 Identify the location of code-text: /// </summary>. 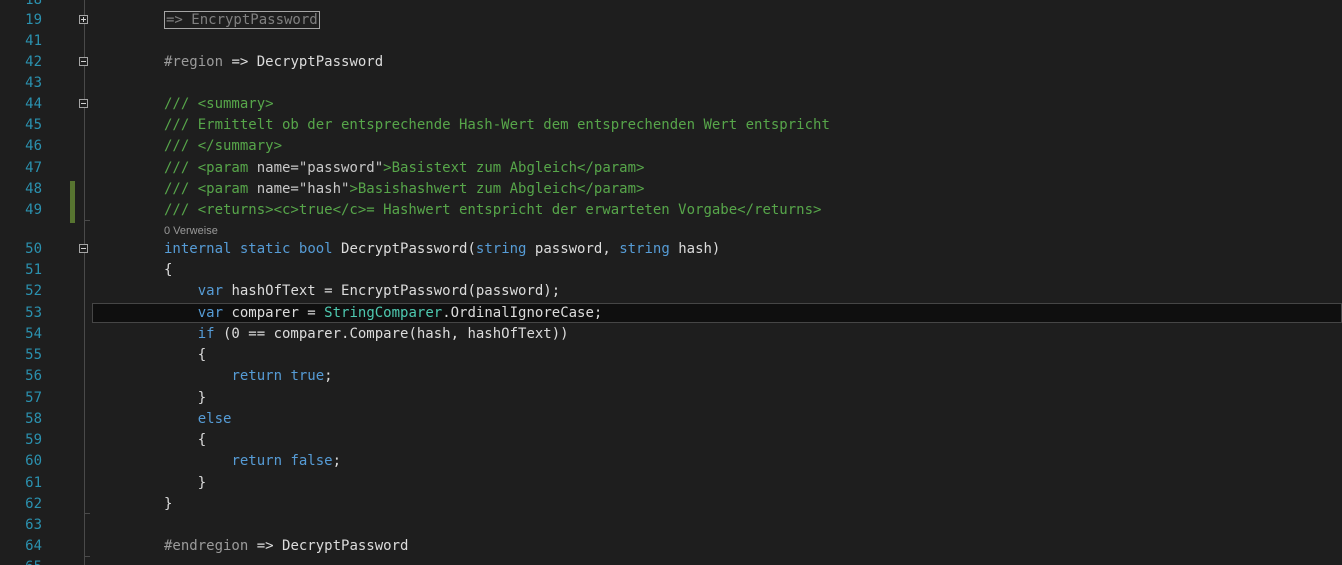
(223, 146).